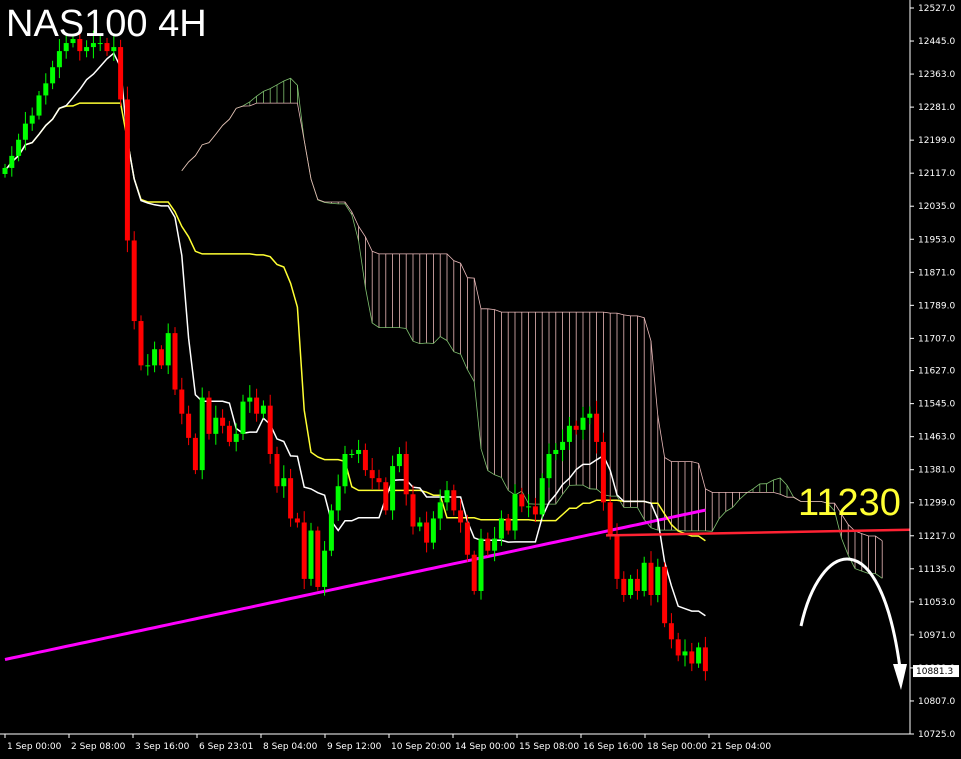 This screenshot has height=759, width=961. Describe the element at coordinates (421, 747) in the screenshot. I see `x-tick-label: 10 Sep 20:00` at that location.